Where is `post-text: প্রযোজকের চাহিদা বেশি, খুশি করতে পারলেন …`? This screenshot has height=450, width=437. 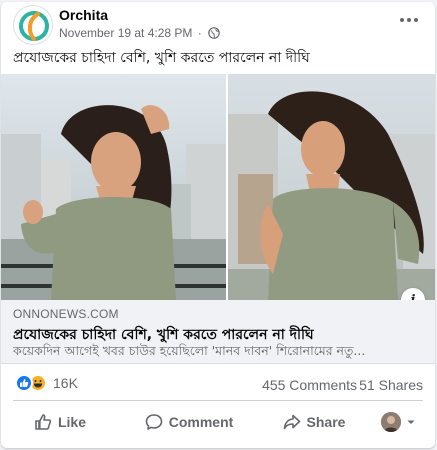 post-text: প্রযোজকের চাহিদা বেশি, খুশি করতে পারলেন … is located at coordinates (161, 58).